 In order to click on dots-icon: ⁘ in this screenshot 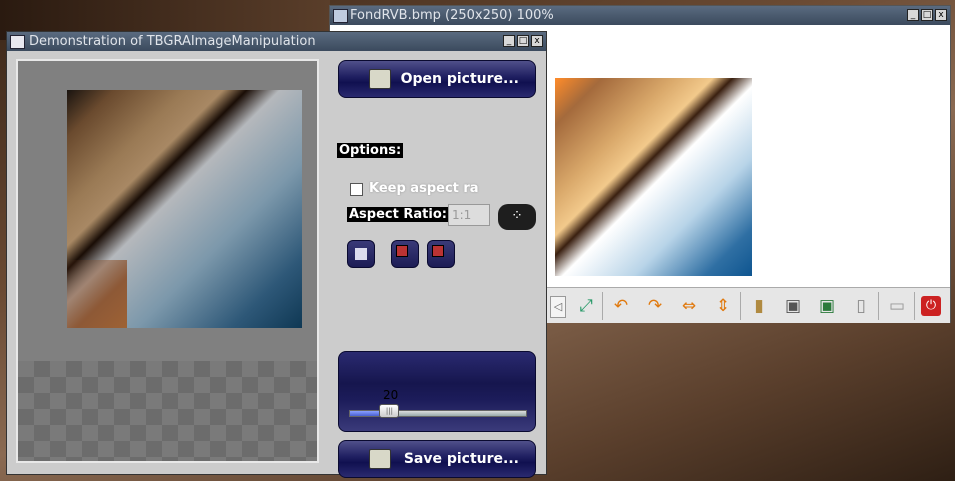, I will do `click(517, 216)`.